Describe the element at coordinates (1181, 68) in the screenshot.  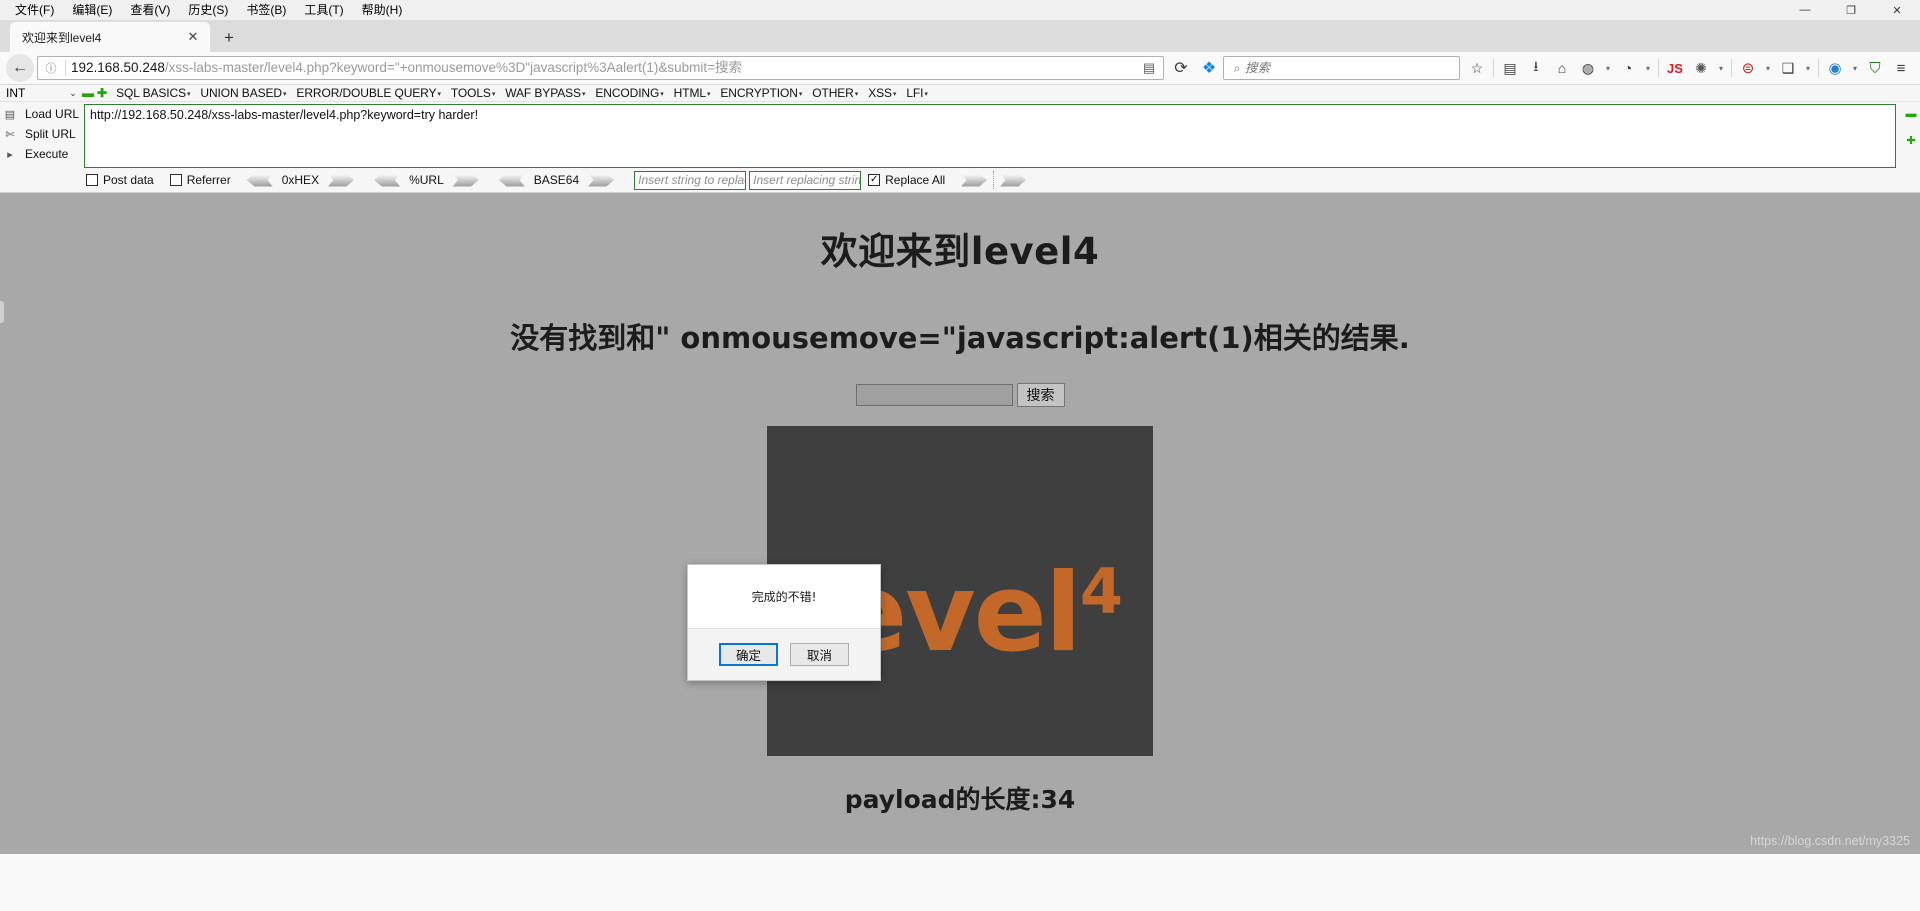
I see `reload-icon: ⟳` at that location.